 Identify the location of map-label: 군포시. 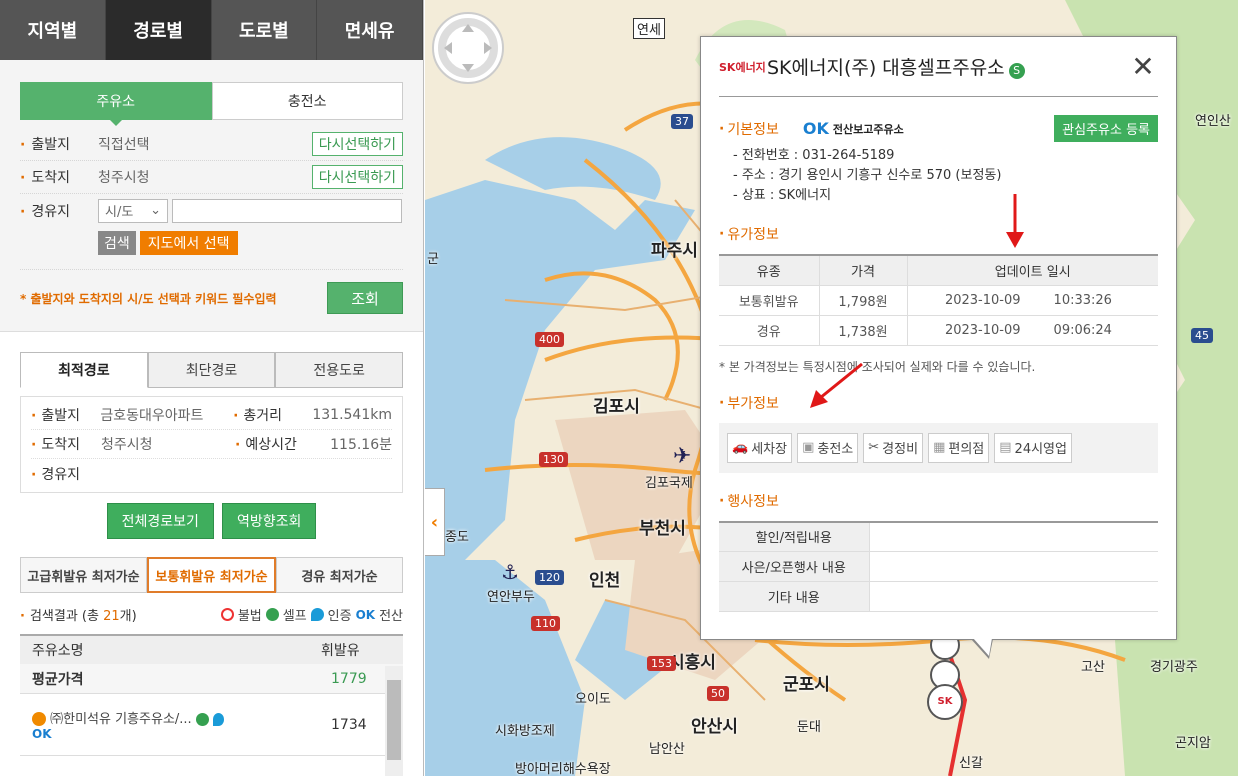
(806, 685).